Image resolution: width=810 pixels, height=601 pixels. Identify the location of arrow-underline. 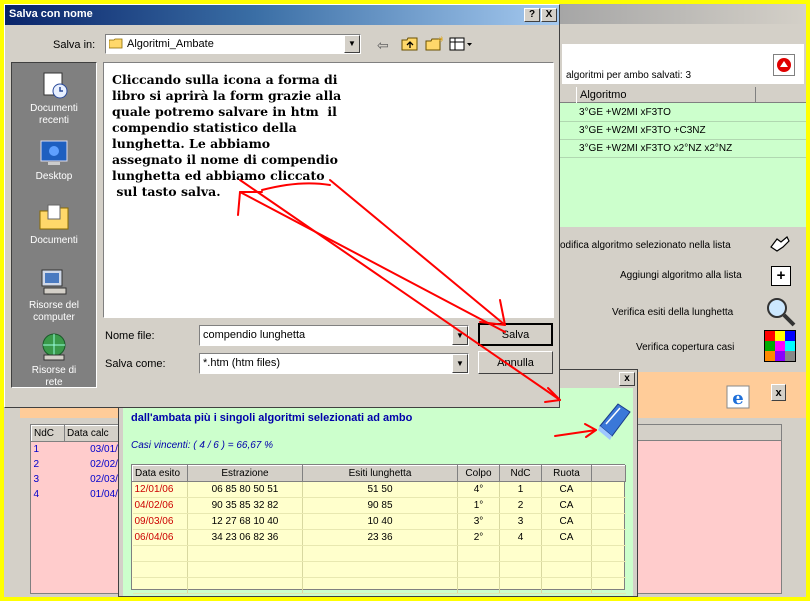
(296, 186).